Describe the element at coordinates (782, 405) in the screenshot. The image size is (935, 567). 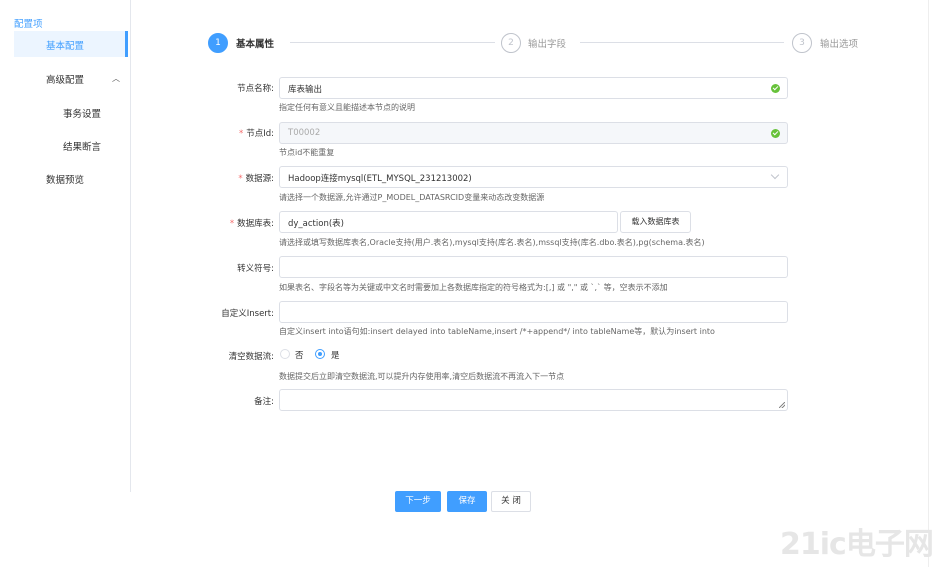
I see `resize-handle-icon` at that location.